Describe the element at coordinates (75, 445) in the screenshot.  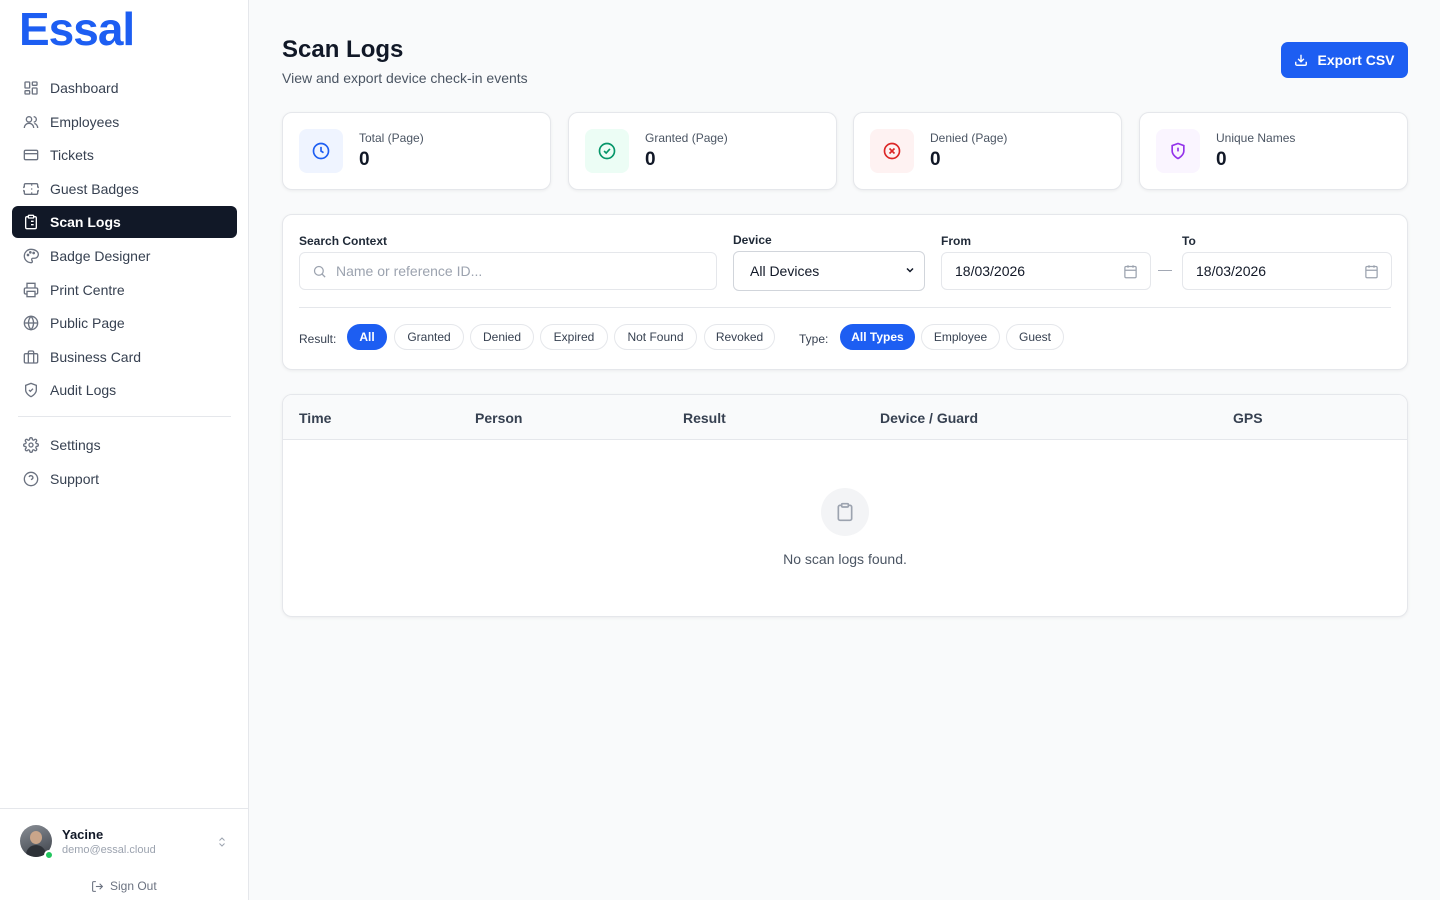
I see `sidebar-item-label: Settings` at that location.